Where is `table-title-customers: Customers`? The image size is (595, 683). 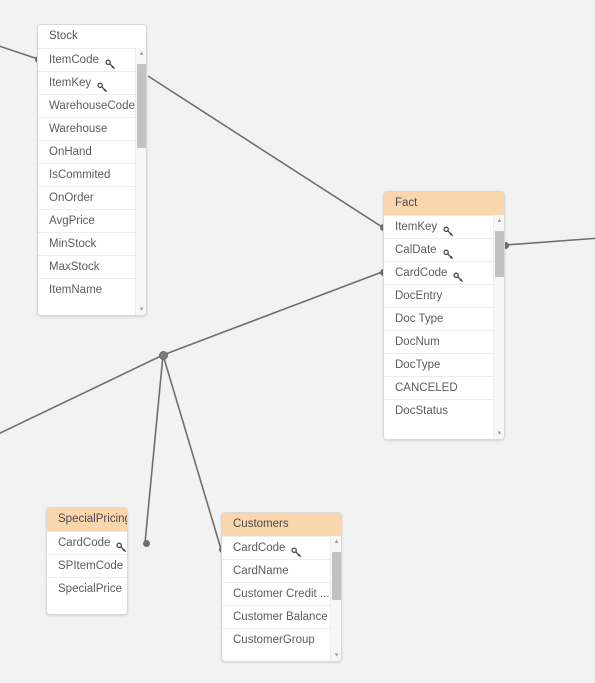
table-title-customers: Customers is located at coordinates (281, 524).